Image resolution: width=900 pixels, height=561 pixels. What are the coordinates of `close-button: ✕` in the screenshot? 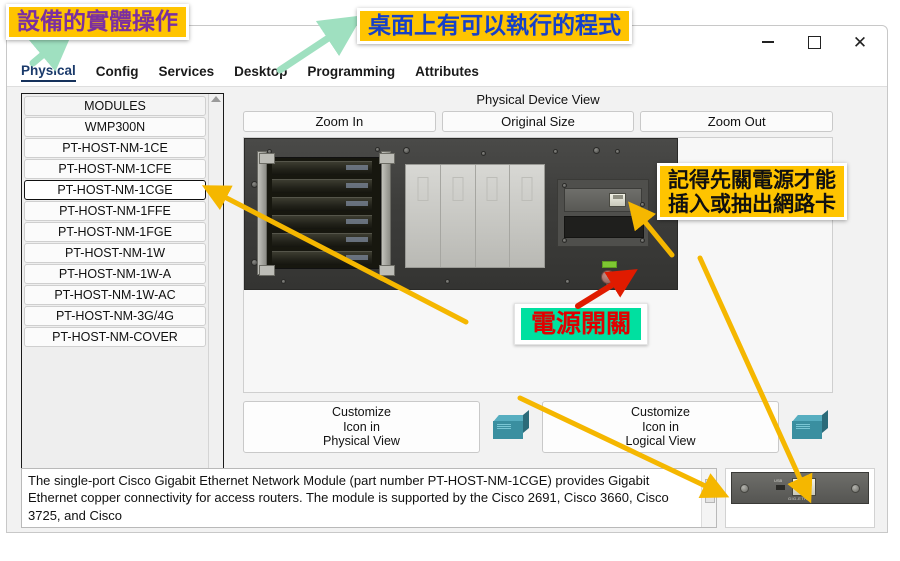 It's located at (860, 42).